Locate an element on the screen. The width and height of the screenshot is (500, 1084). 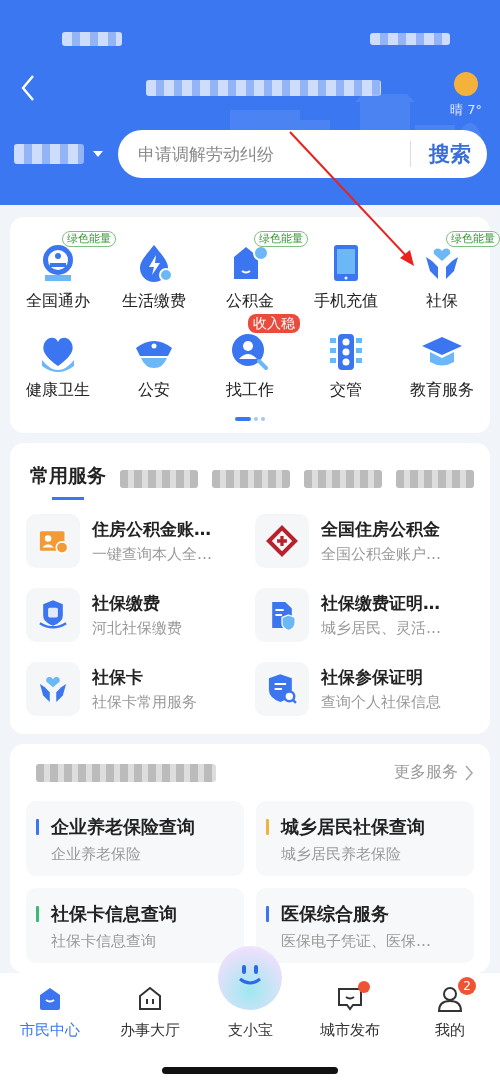
service-subtitle: 社保卡常用服务 is located at coordinates (144, 702).